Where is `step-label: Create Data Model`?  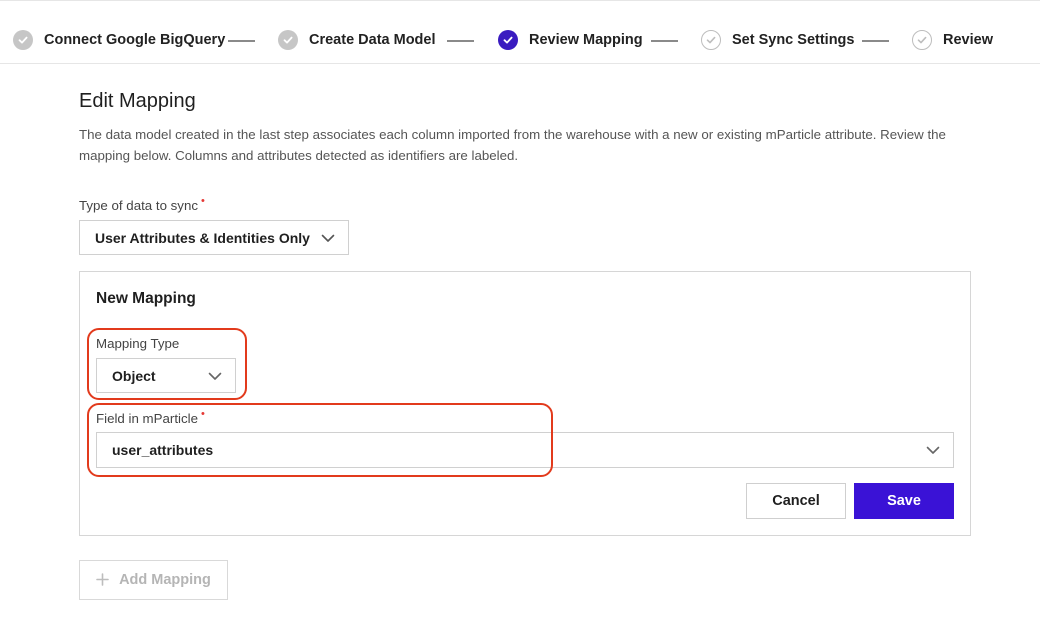
step-label: Create Data Model is located at coordinates (372, 40).